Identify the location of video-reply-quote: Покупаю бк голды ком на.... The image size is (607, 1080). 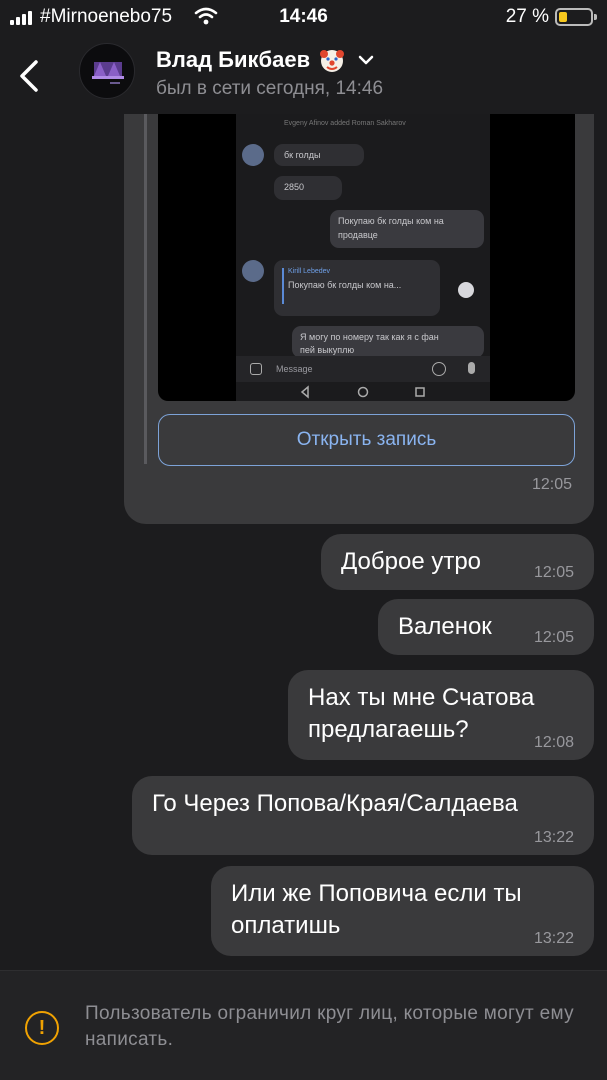
(345, 285).